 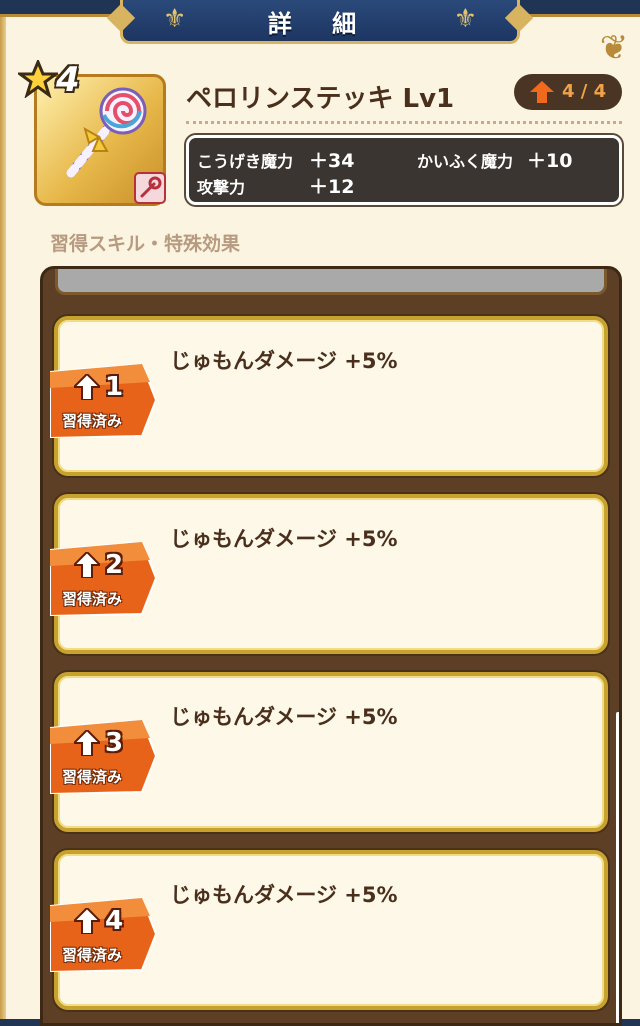 I want to click on stat-value: ＋10, so click(x=550, y=161).